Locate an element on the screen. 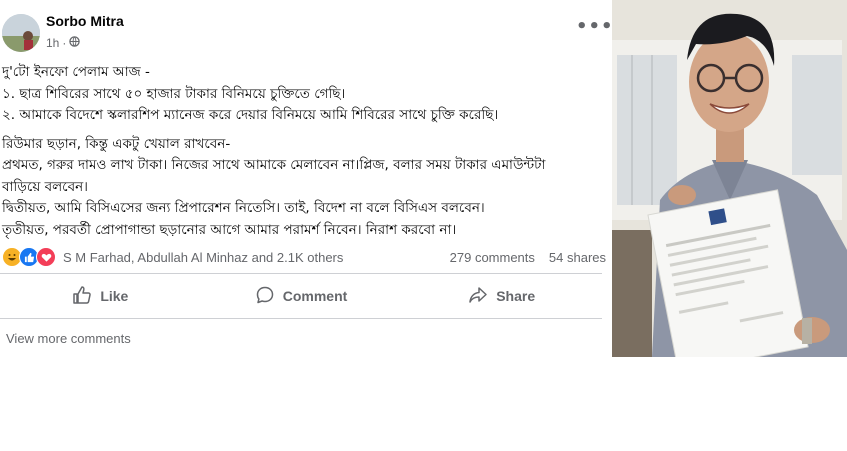 This screenshot has width=847, height=451. comments-count: 279 comments is located at coordinates (492, 257).